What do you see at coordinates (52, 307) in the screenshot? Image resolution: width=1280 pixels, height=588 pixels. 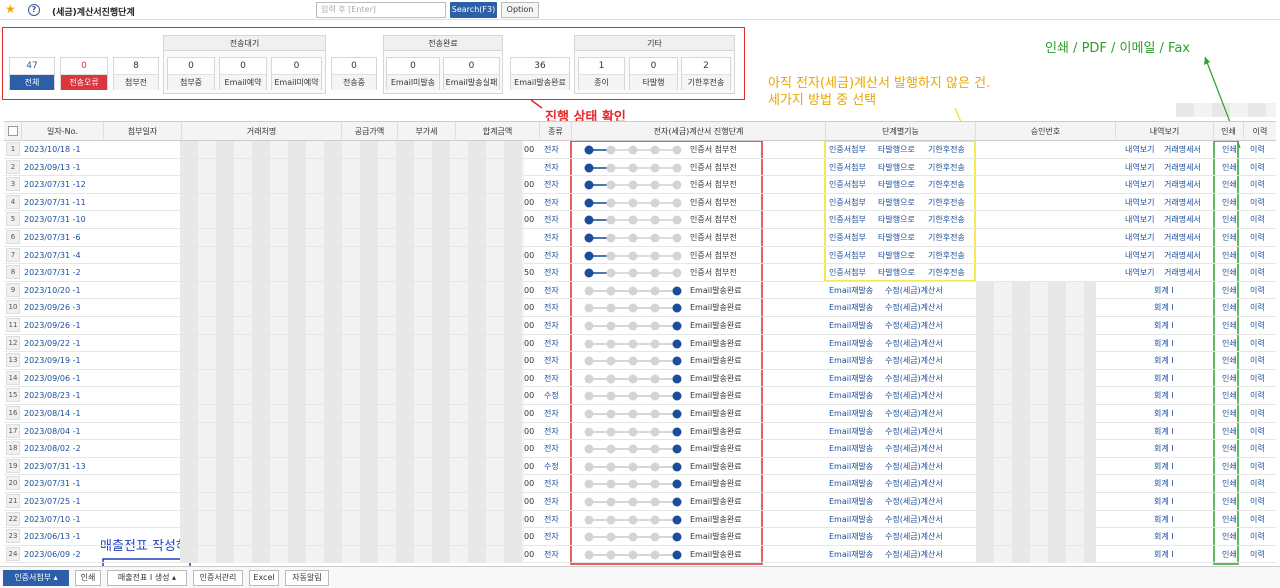 I see `date-link: 2023/09/26 -3` at bounding box center [52, 307].